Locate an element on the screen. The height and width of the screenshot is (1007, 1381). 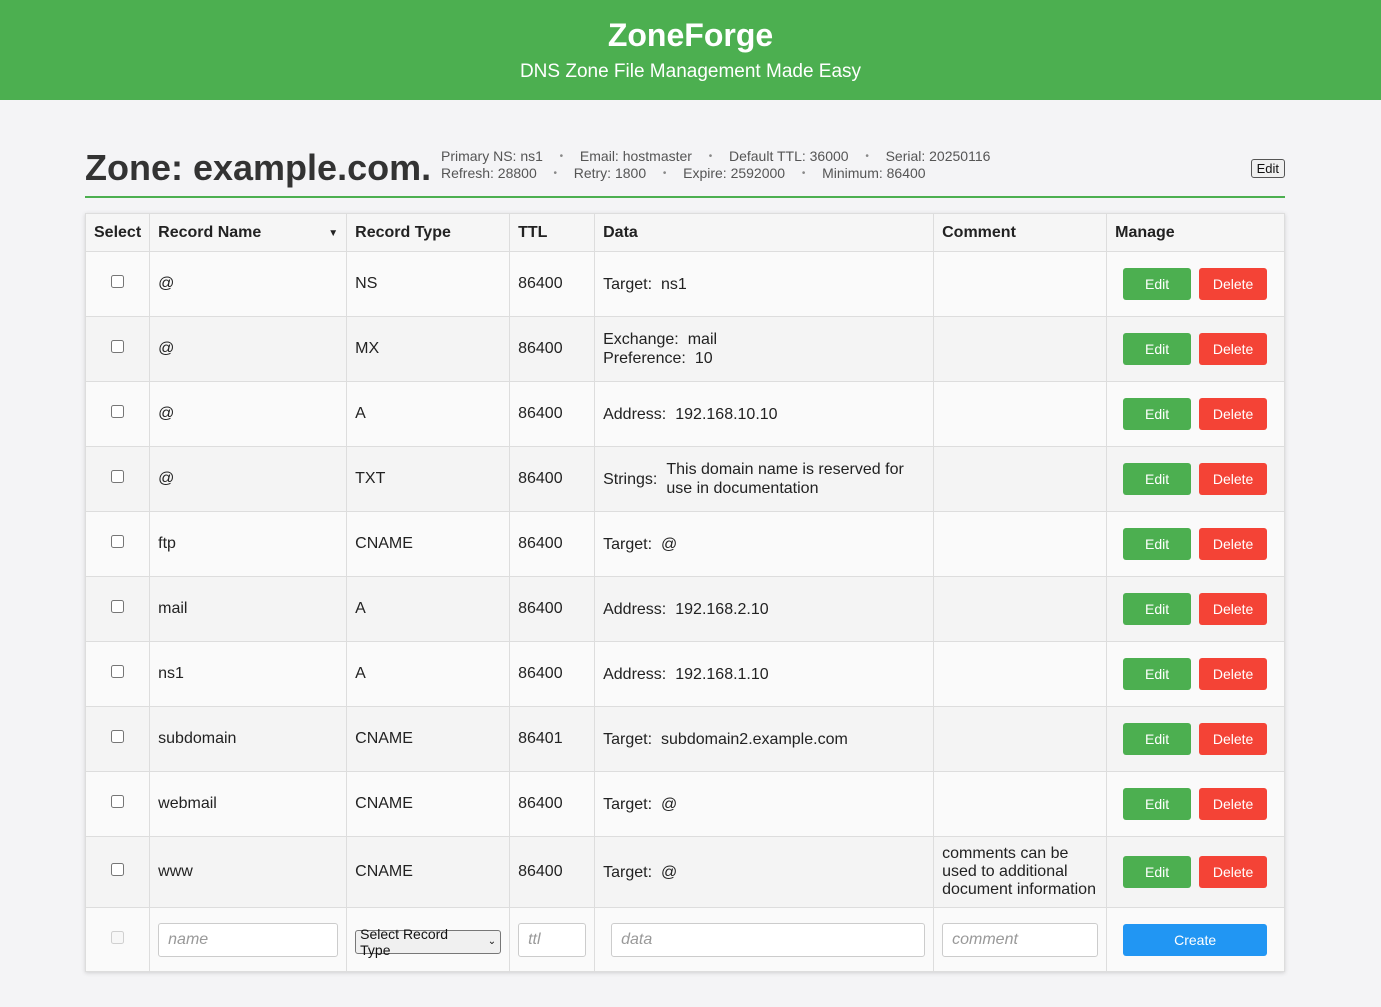
create-data-cell is located at coordinates (764, 939).